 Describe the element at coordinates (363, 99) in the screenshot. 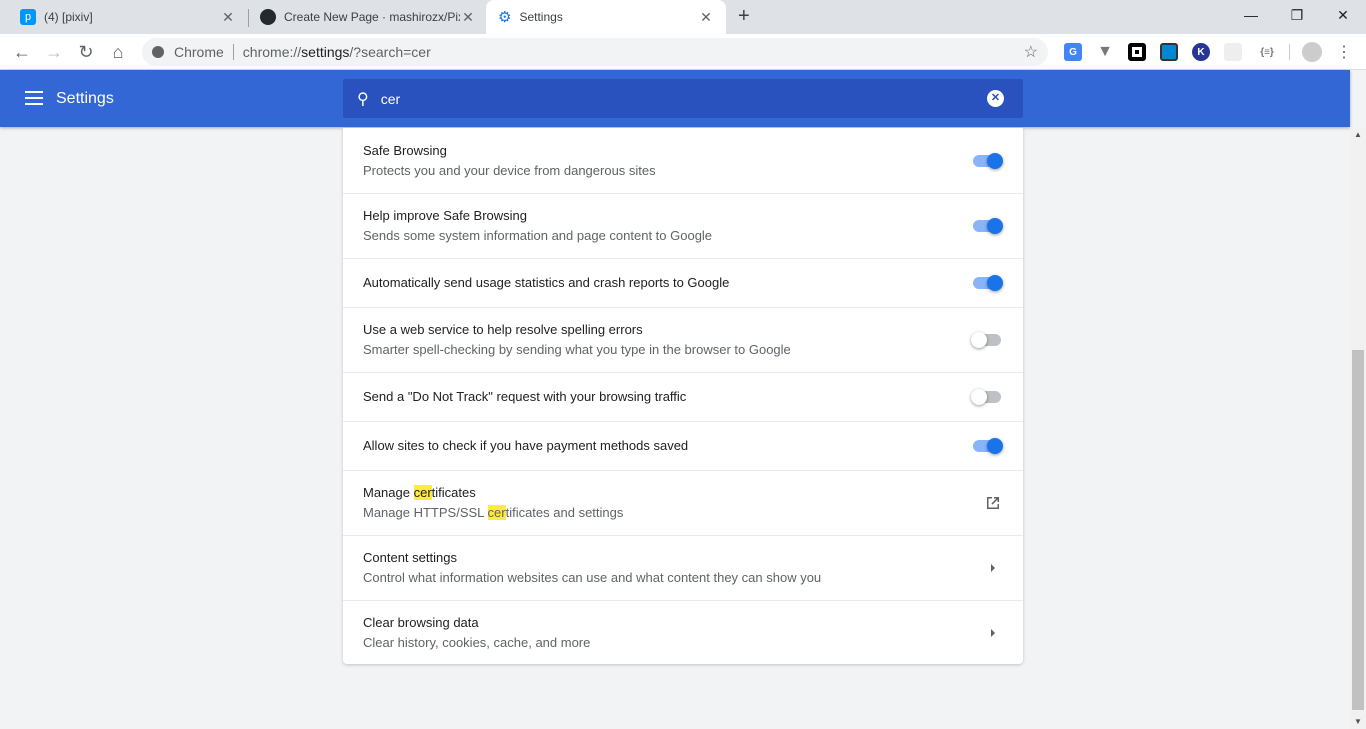

I see `search-icon: ⚲` at that location.